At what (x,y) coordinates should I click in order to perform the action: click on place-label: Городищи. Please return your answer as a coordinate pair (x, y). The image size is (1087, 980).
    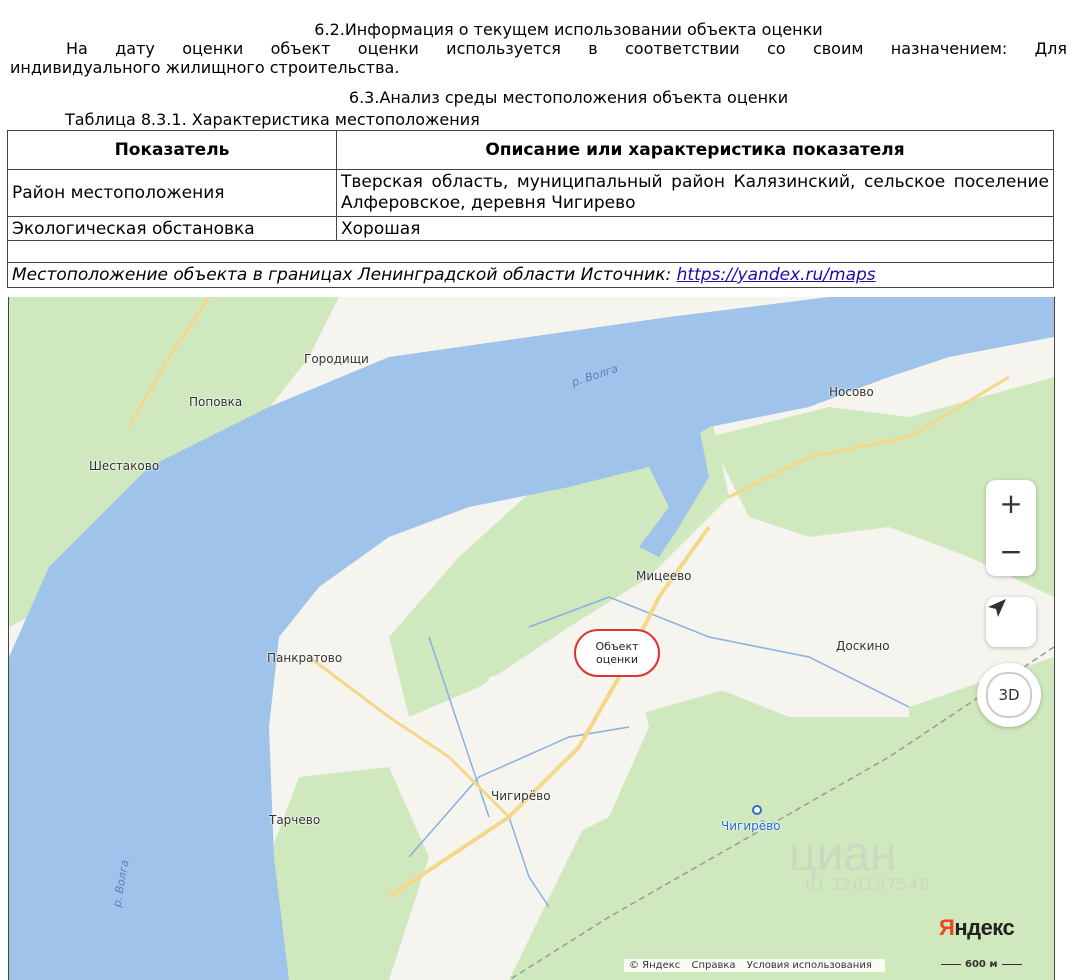
    Looking at the image, I should click on (336, 359).